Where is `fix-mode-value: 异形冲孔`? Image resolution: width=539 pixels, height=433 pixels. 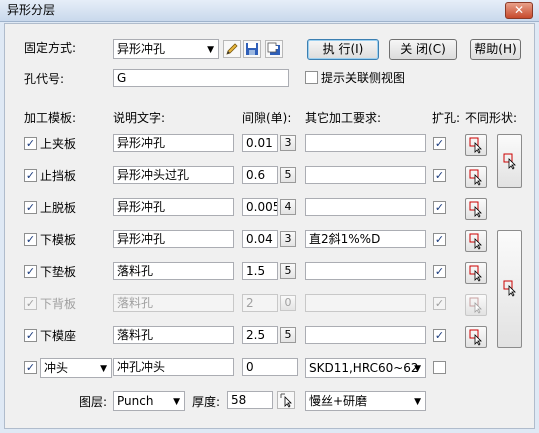 fix-mode-value: 异形冲孔 is located at coordinates (141, 49).